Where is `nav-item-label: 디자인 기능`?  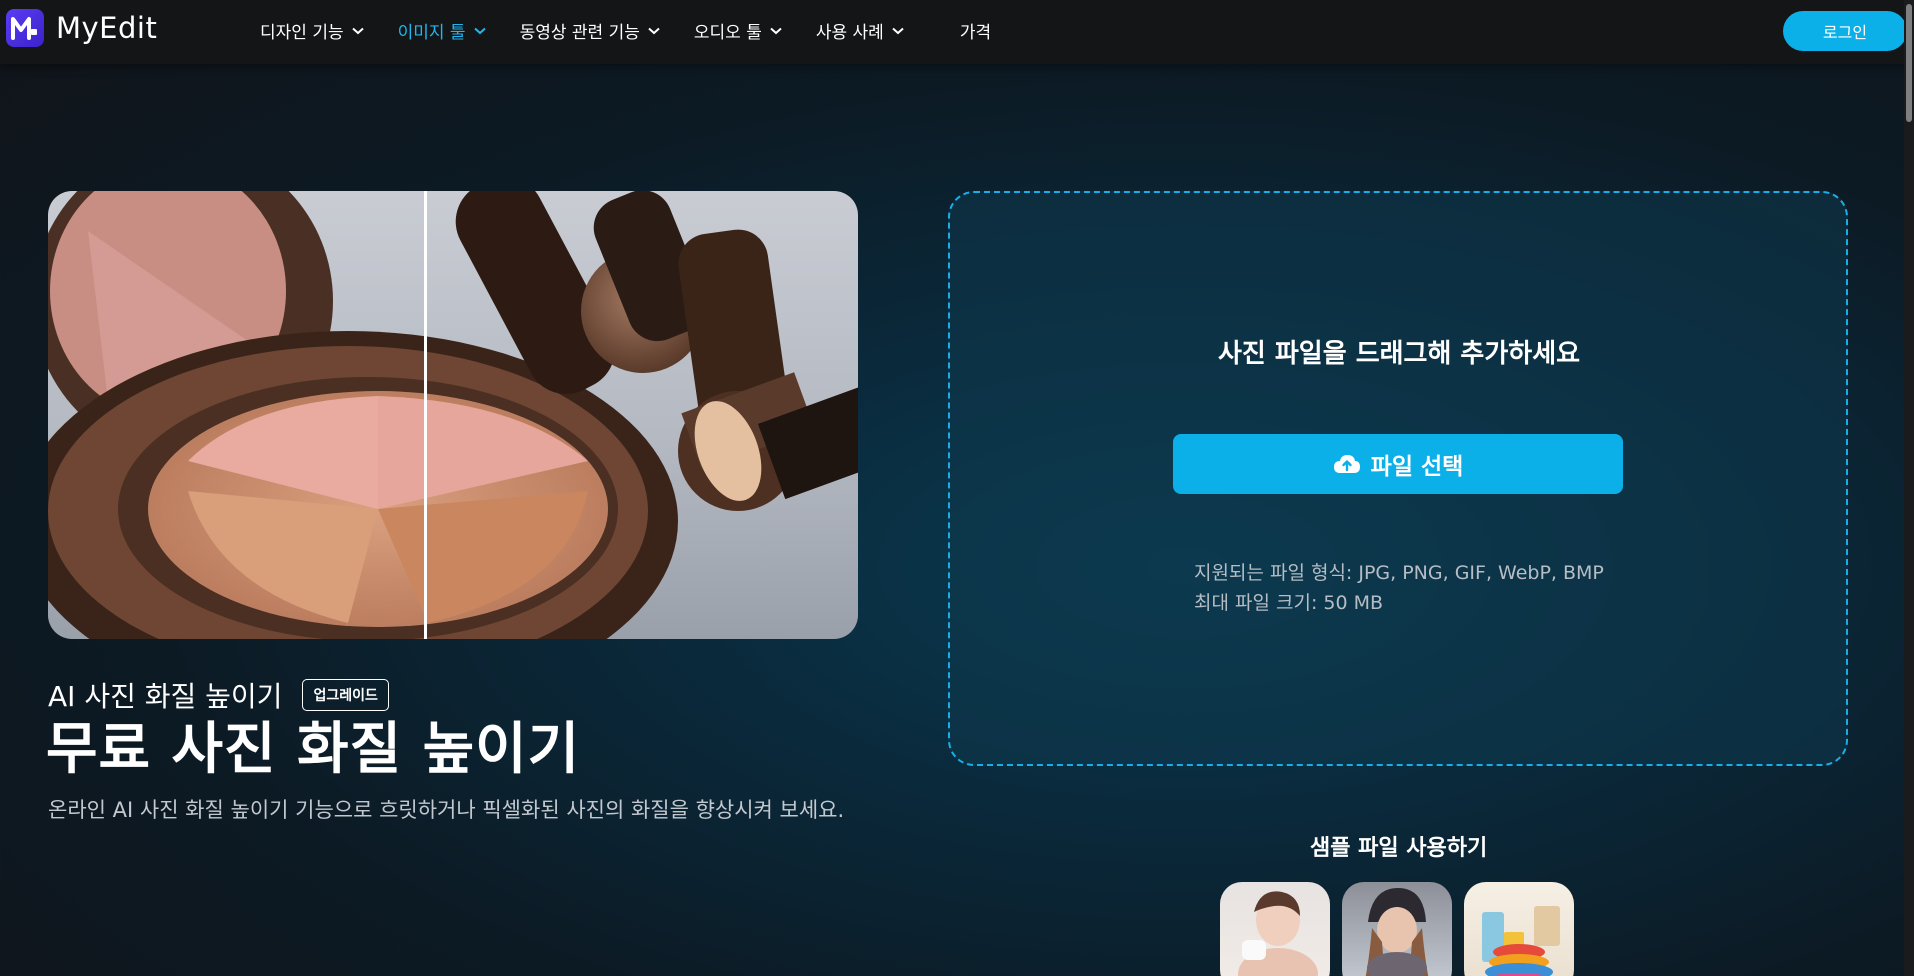 nav-item-label: 디자인 기능 is located at coordinates (302, 33).